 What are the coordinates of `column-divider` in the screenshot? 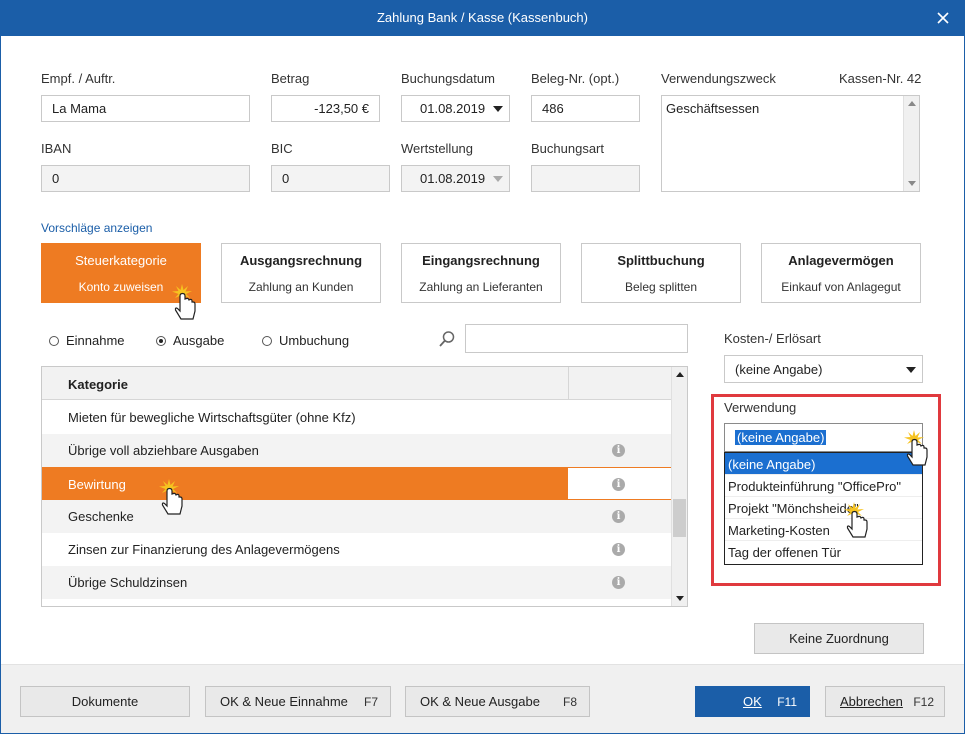 It's located at (568, 383).